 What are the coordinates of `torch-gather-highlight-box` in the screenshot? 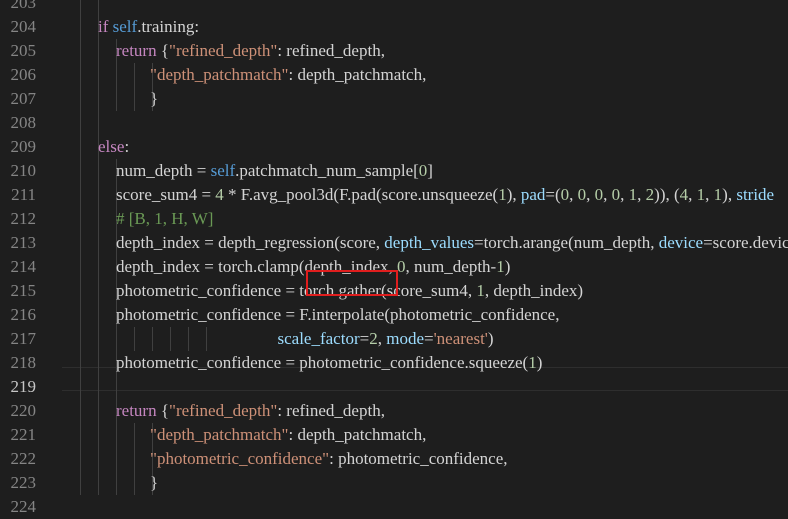 It's located at (352, 283).